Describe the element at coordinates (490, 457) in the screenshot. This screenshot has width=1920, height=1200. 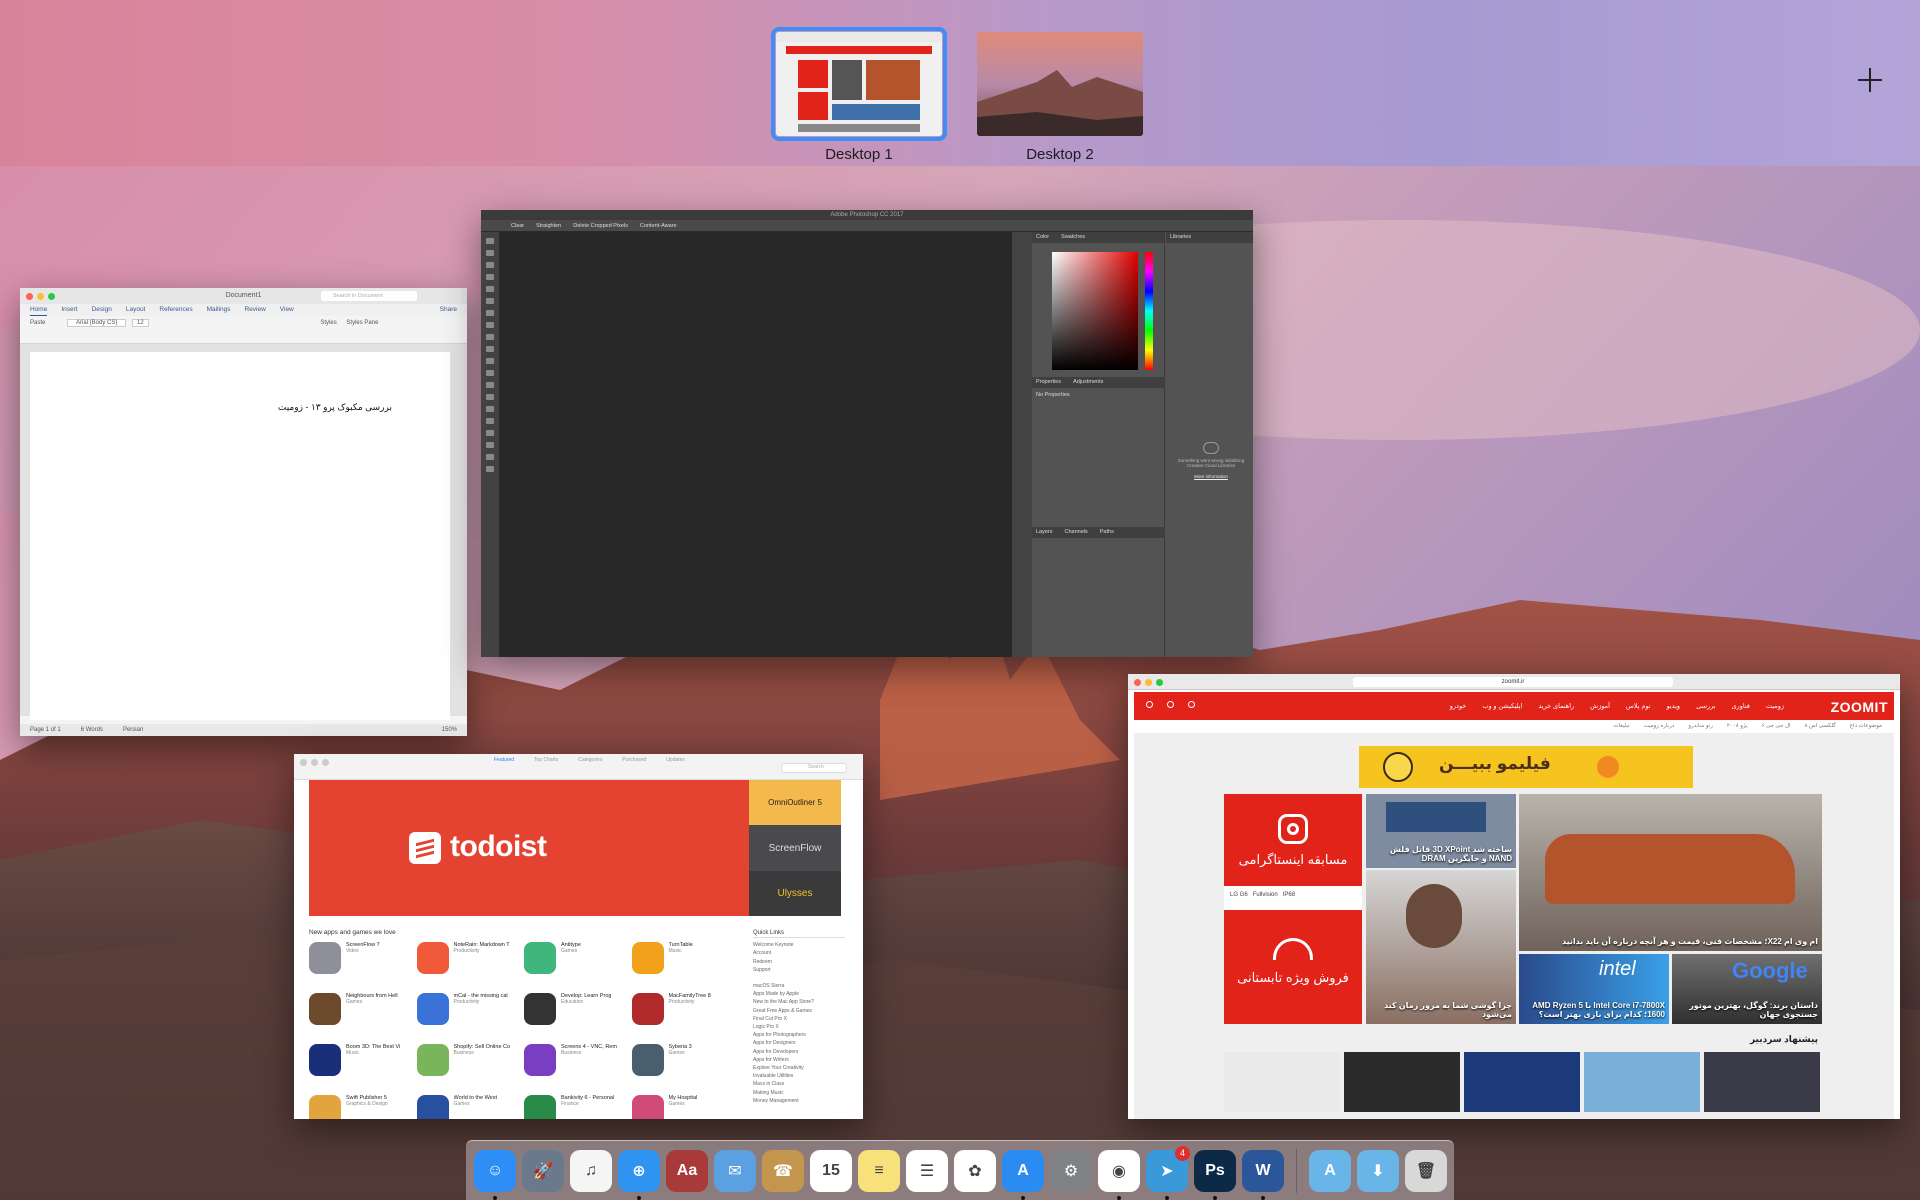
I see `hand-tool-icon` at that location.